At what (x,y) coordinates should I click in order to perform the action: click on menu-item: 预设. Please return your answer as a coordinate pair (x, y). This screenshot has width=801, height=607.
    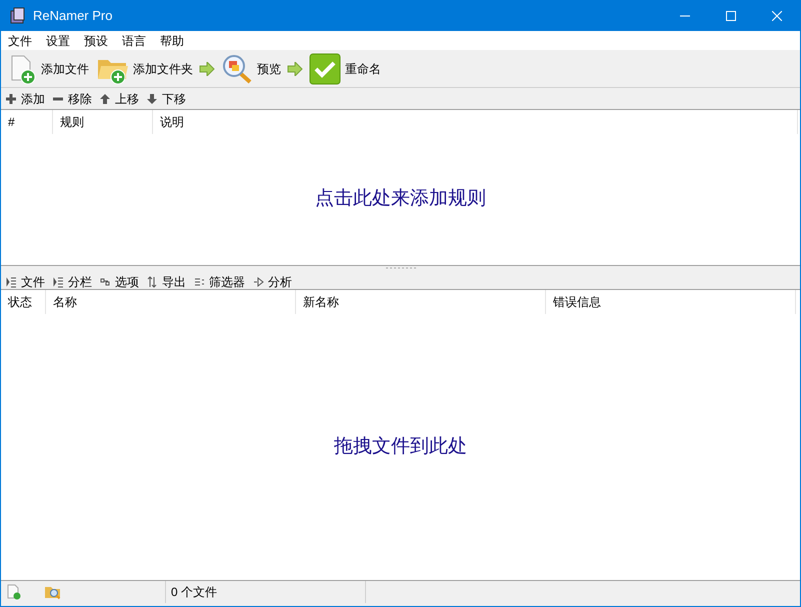
    Looking at the image, I should click on (96, 41).